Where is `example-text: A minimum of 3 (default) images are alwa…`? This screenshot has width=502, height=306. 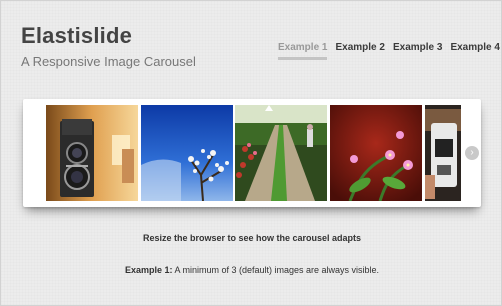 example-text: A minimum of 3 (default) images are alwa… is located at coordinates (276, 270).